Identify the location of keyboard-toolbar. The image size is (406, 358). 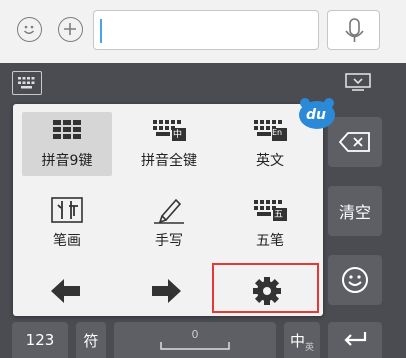
(203, 83).